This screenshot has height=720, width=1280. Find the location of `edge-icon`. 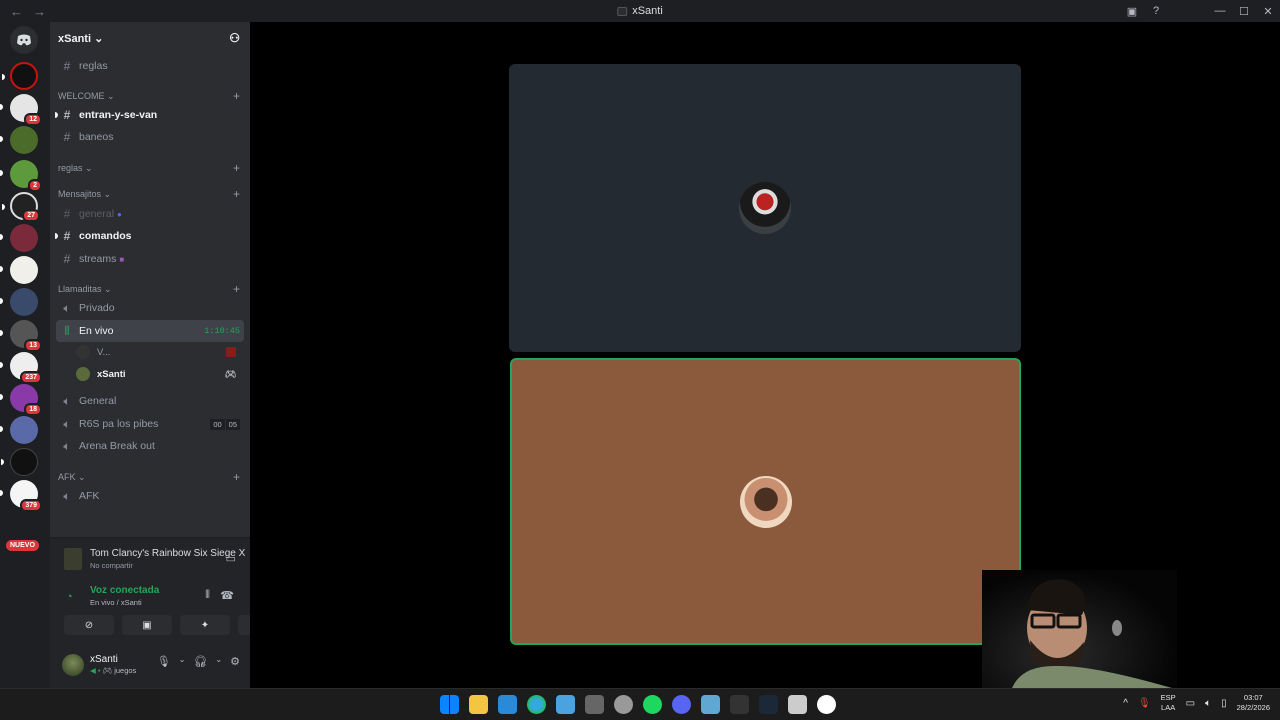

edge-icon is located at coordinates (536, 704).